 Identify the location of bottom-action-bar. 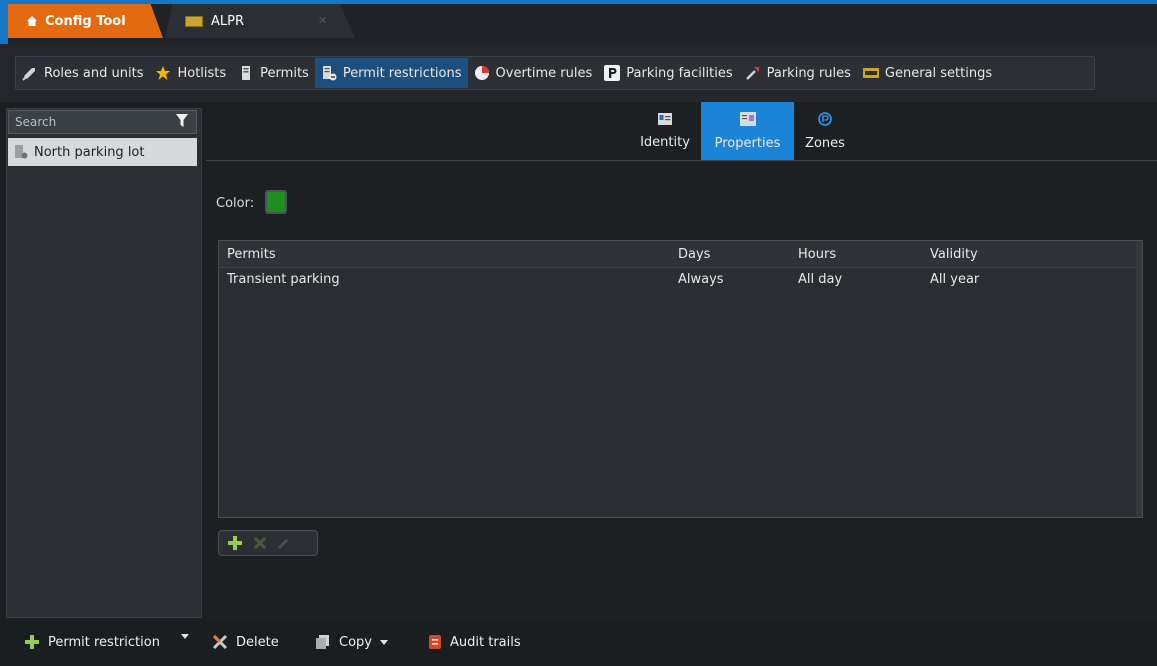
(578, 644).